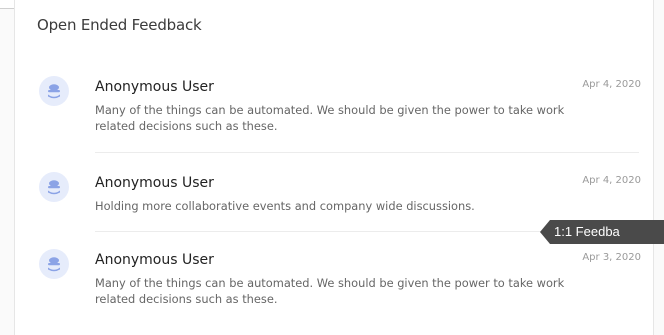 The width and height of the screenshot is (664, 335). What do you see at coordinates (119, 25) in the screenshot?
I see `card-title: Open Ended Feedback` at bounding box center [119, 25].